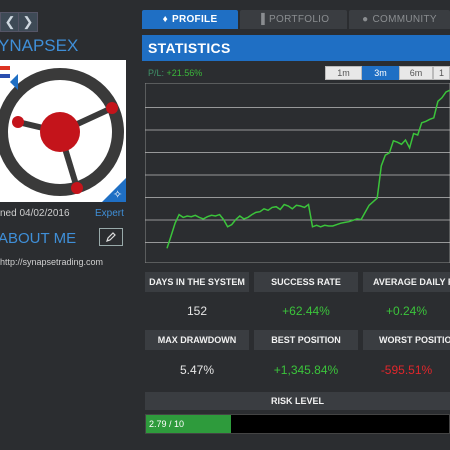 The image size is (450, 450). I want to click on stat-label: DAYS IN THE SYSTEM, so click(197, 282).